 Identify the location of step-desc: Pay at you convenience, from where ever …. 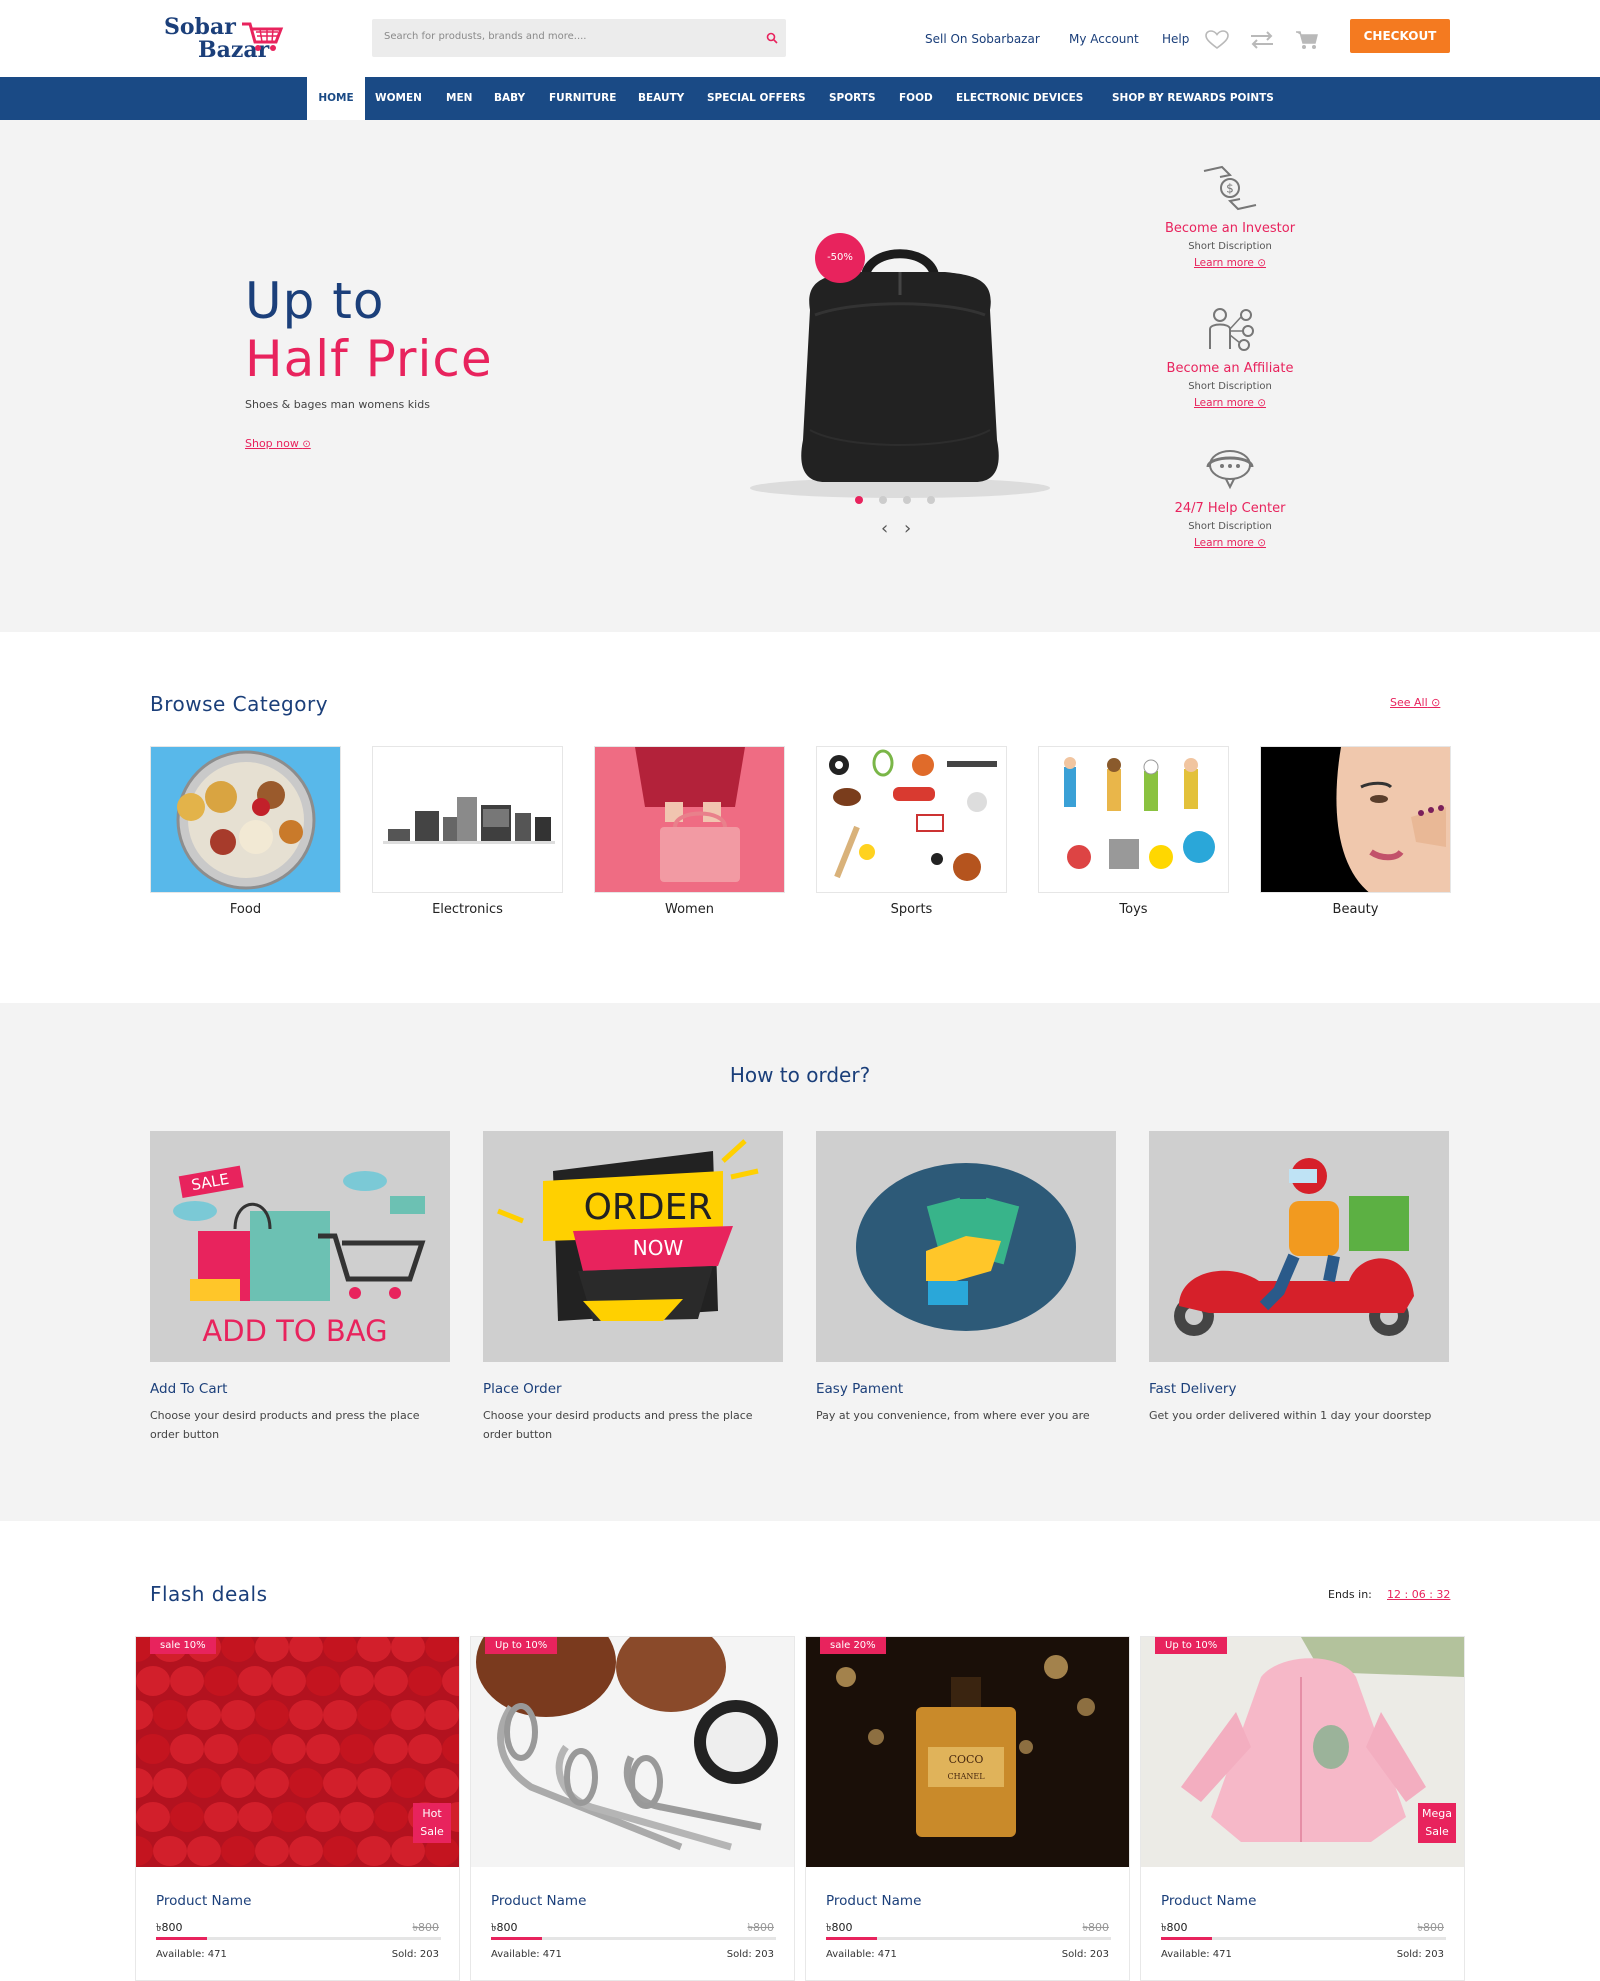
(953, 1415).